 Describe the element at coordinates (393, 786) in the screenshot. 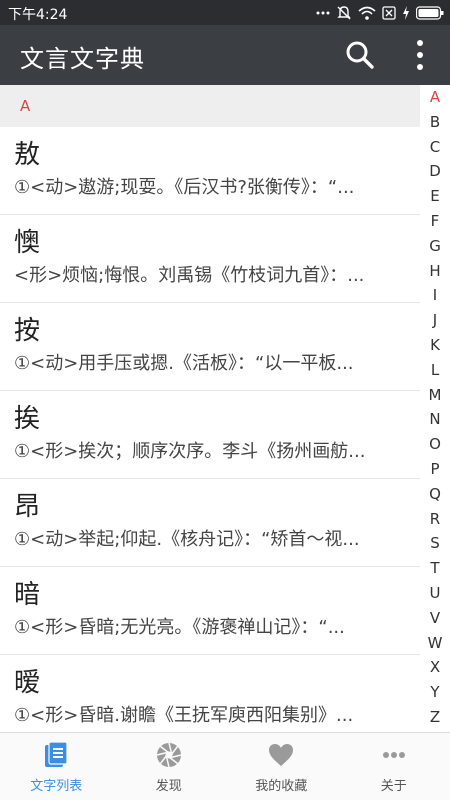

I see `nav-label: 关于` at that location.